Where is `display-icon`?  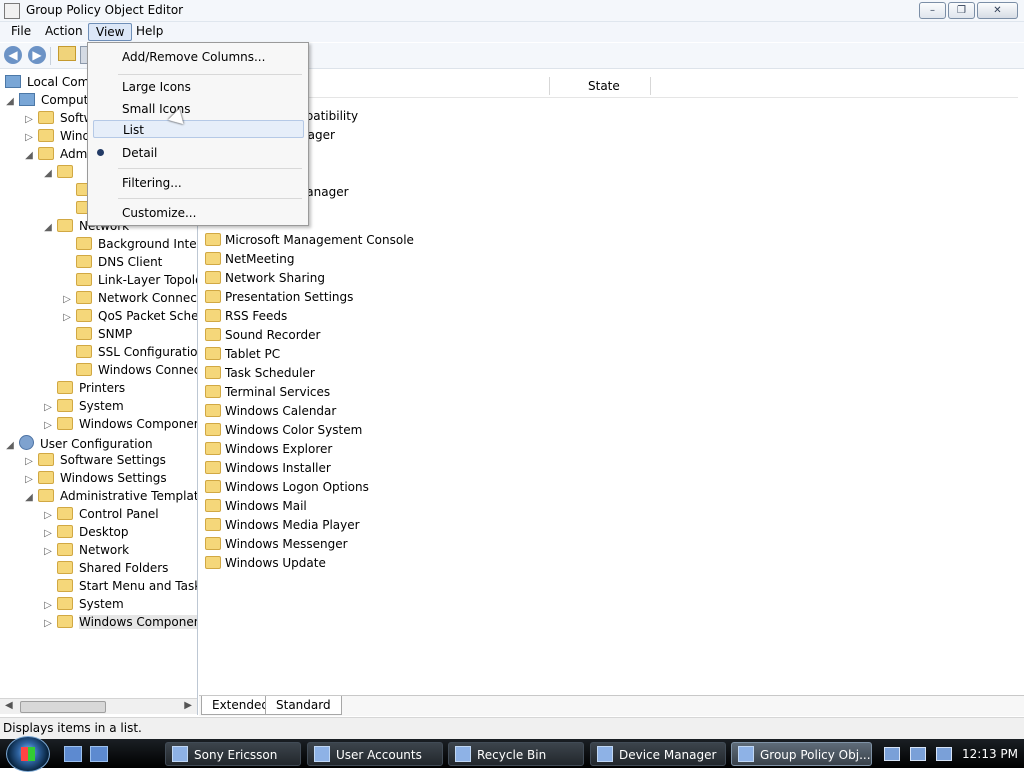
display-icon is located at coordinates (918, 754).